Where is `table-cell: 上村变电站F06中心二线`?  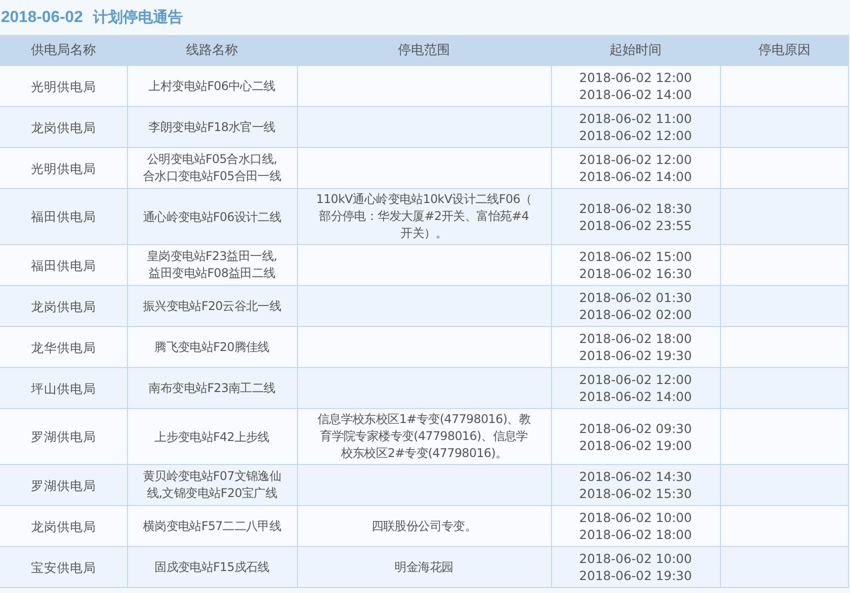
table-cell: 上村变电站F06中心二线 is located at coordinates (212, 86).